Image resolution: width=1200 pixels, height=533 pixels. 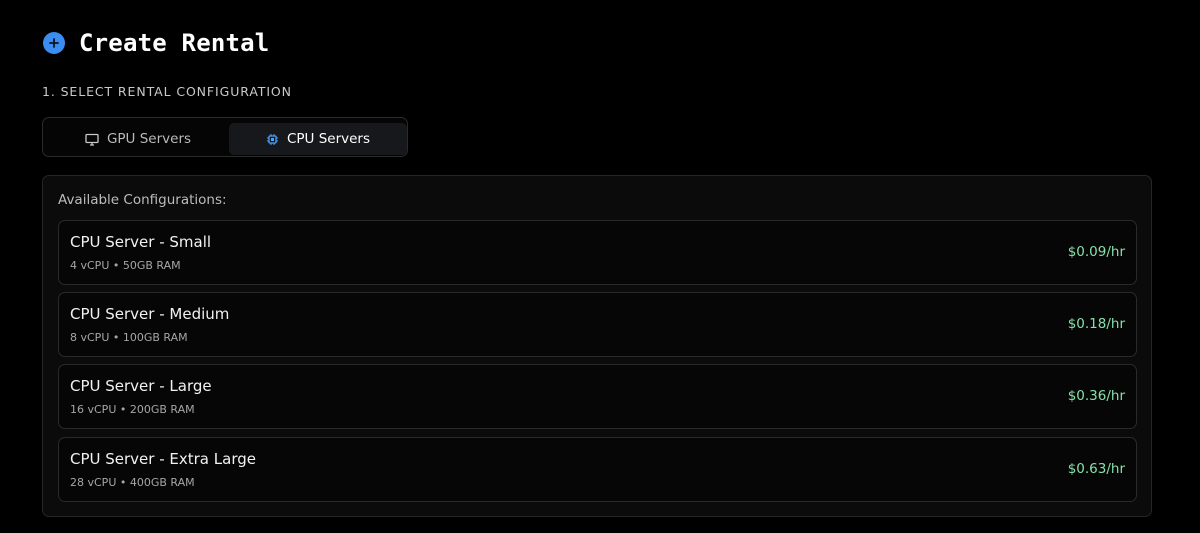 What do you see at coordinates (272, 139) in the screenshot?
I see `cpu-chip-icon` at bounding box center [272, 139].